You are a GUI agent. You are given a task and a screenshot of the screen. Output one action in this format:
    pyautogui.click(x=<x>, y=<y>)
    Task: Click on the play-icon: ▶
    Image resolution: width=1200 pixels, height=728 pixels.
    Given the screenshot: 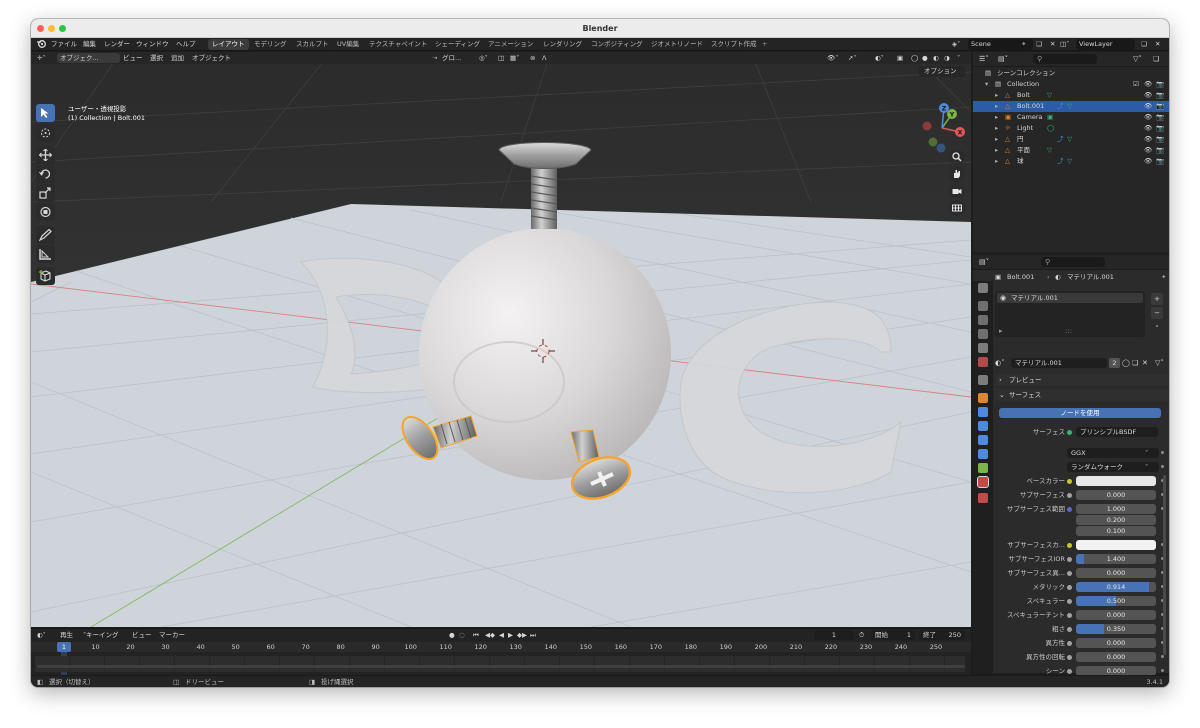 What is the action you would take?
    pyautogui.click(x=510, y=635)
    